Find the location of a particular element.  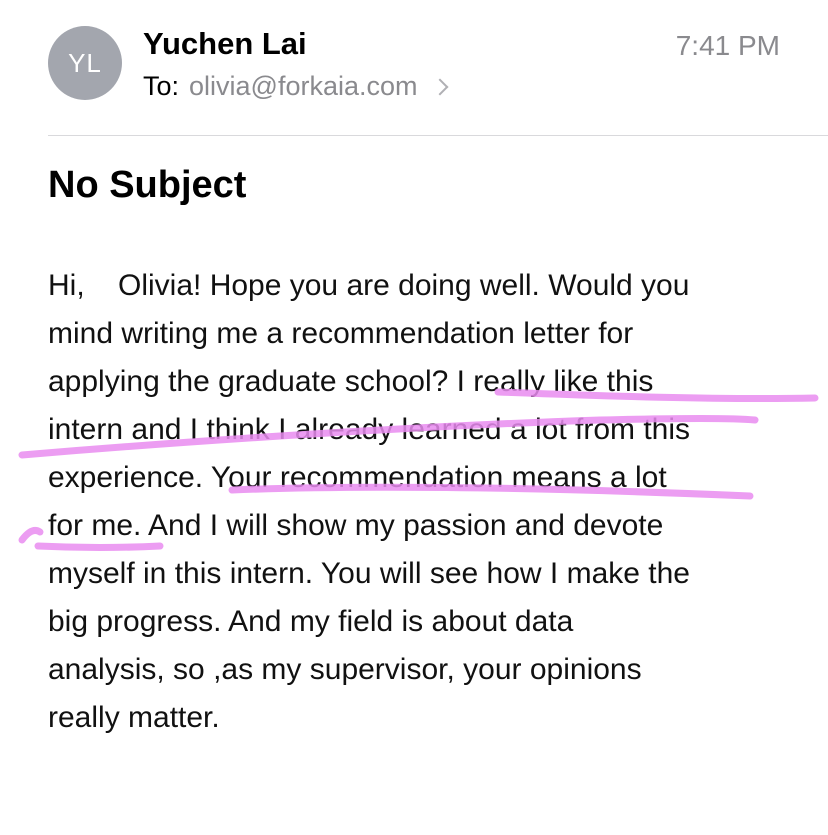

recipient-address: olivia@forkaia.com is located at coordinates (303, 86).